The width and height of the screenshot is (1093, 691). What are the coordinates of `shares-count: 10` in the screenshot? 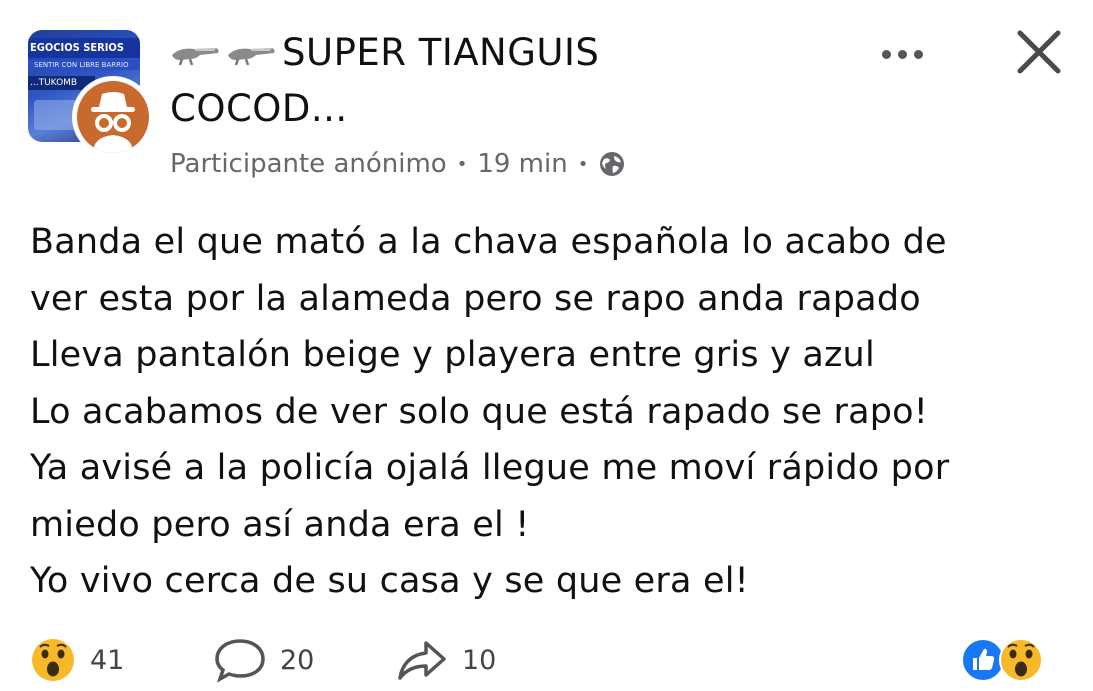 It's located at (479, 660).